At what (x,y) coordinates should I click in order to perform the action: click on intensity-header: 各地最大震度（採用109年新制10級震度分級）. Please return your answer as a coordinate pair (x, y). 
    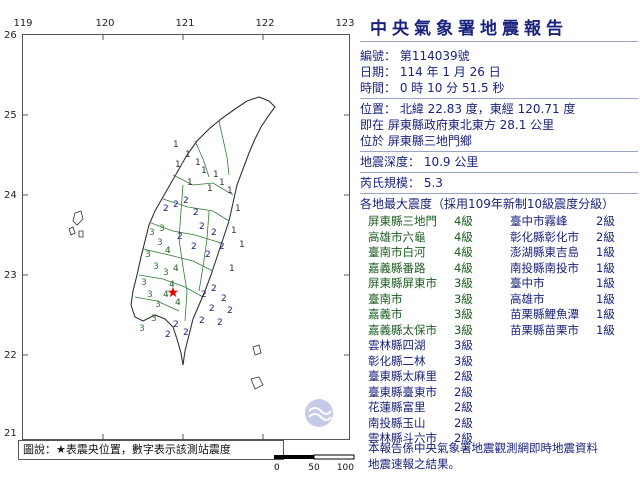
    Looking at the image, I should click on (487, 204).